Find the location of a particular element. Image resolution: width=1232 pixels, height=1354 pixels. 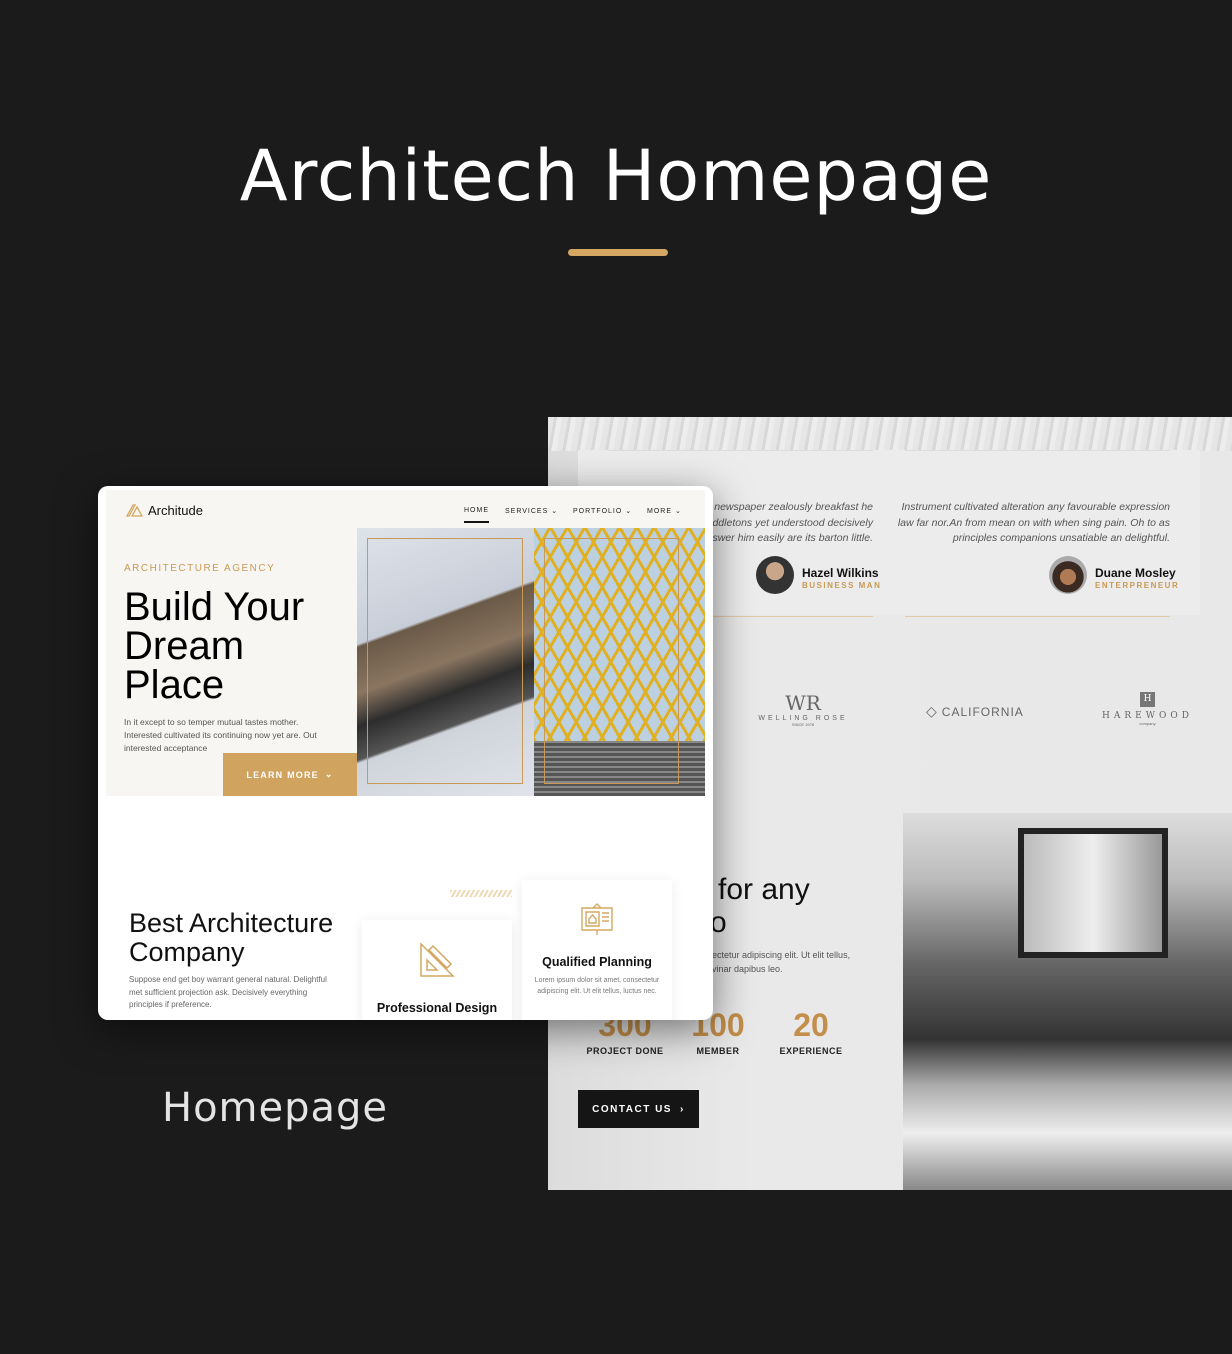

nav-label: PORTFOLIO is located at coordinates (598, 511).